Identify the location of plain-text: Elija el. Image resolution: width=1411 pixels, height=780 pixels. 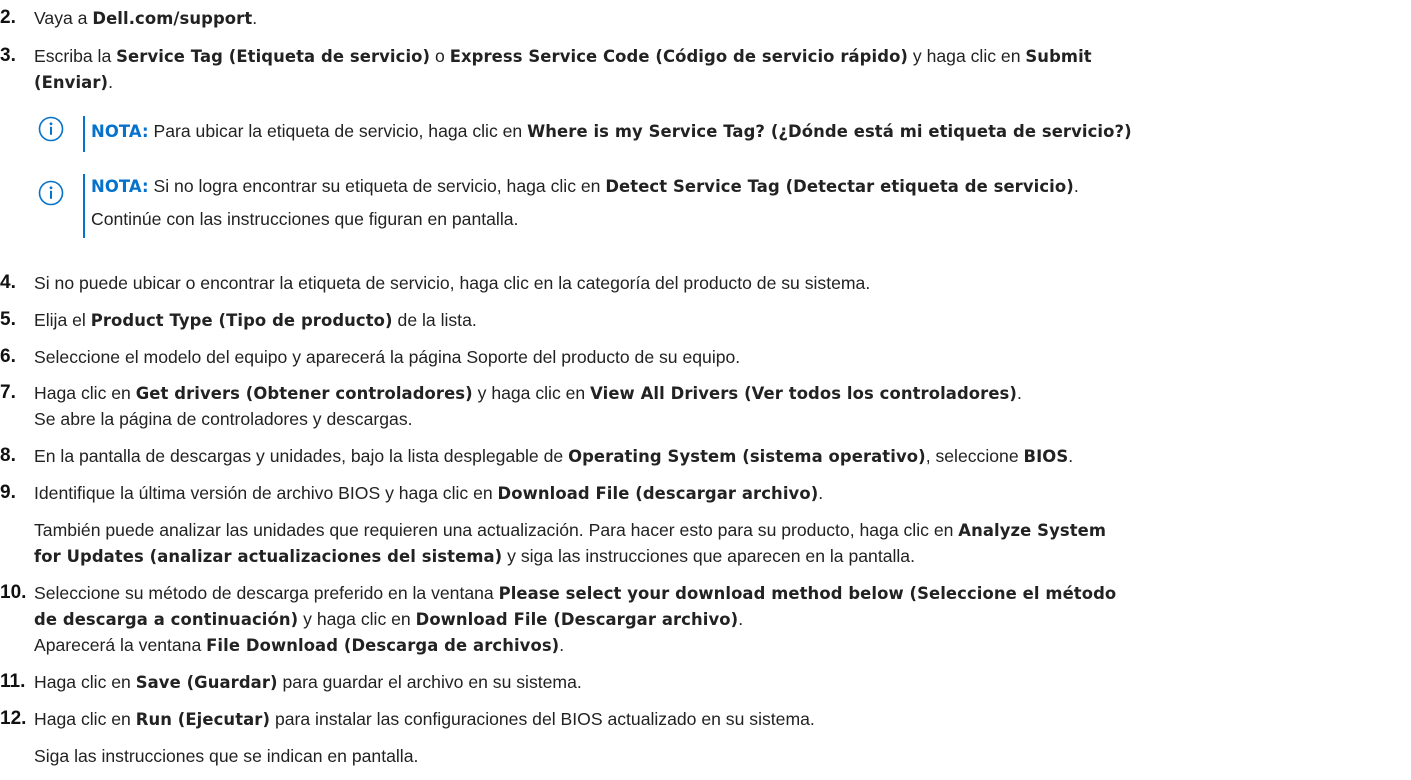
(62, 320).